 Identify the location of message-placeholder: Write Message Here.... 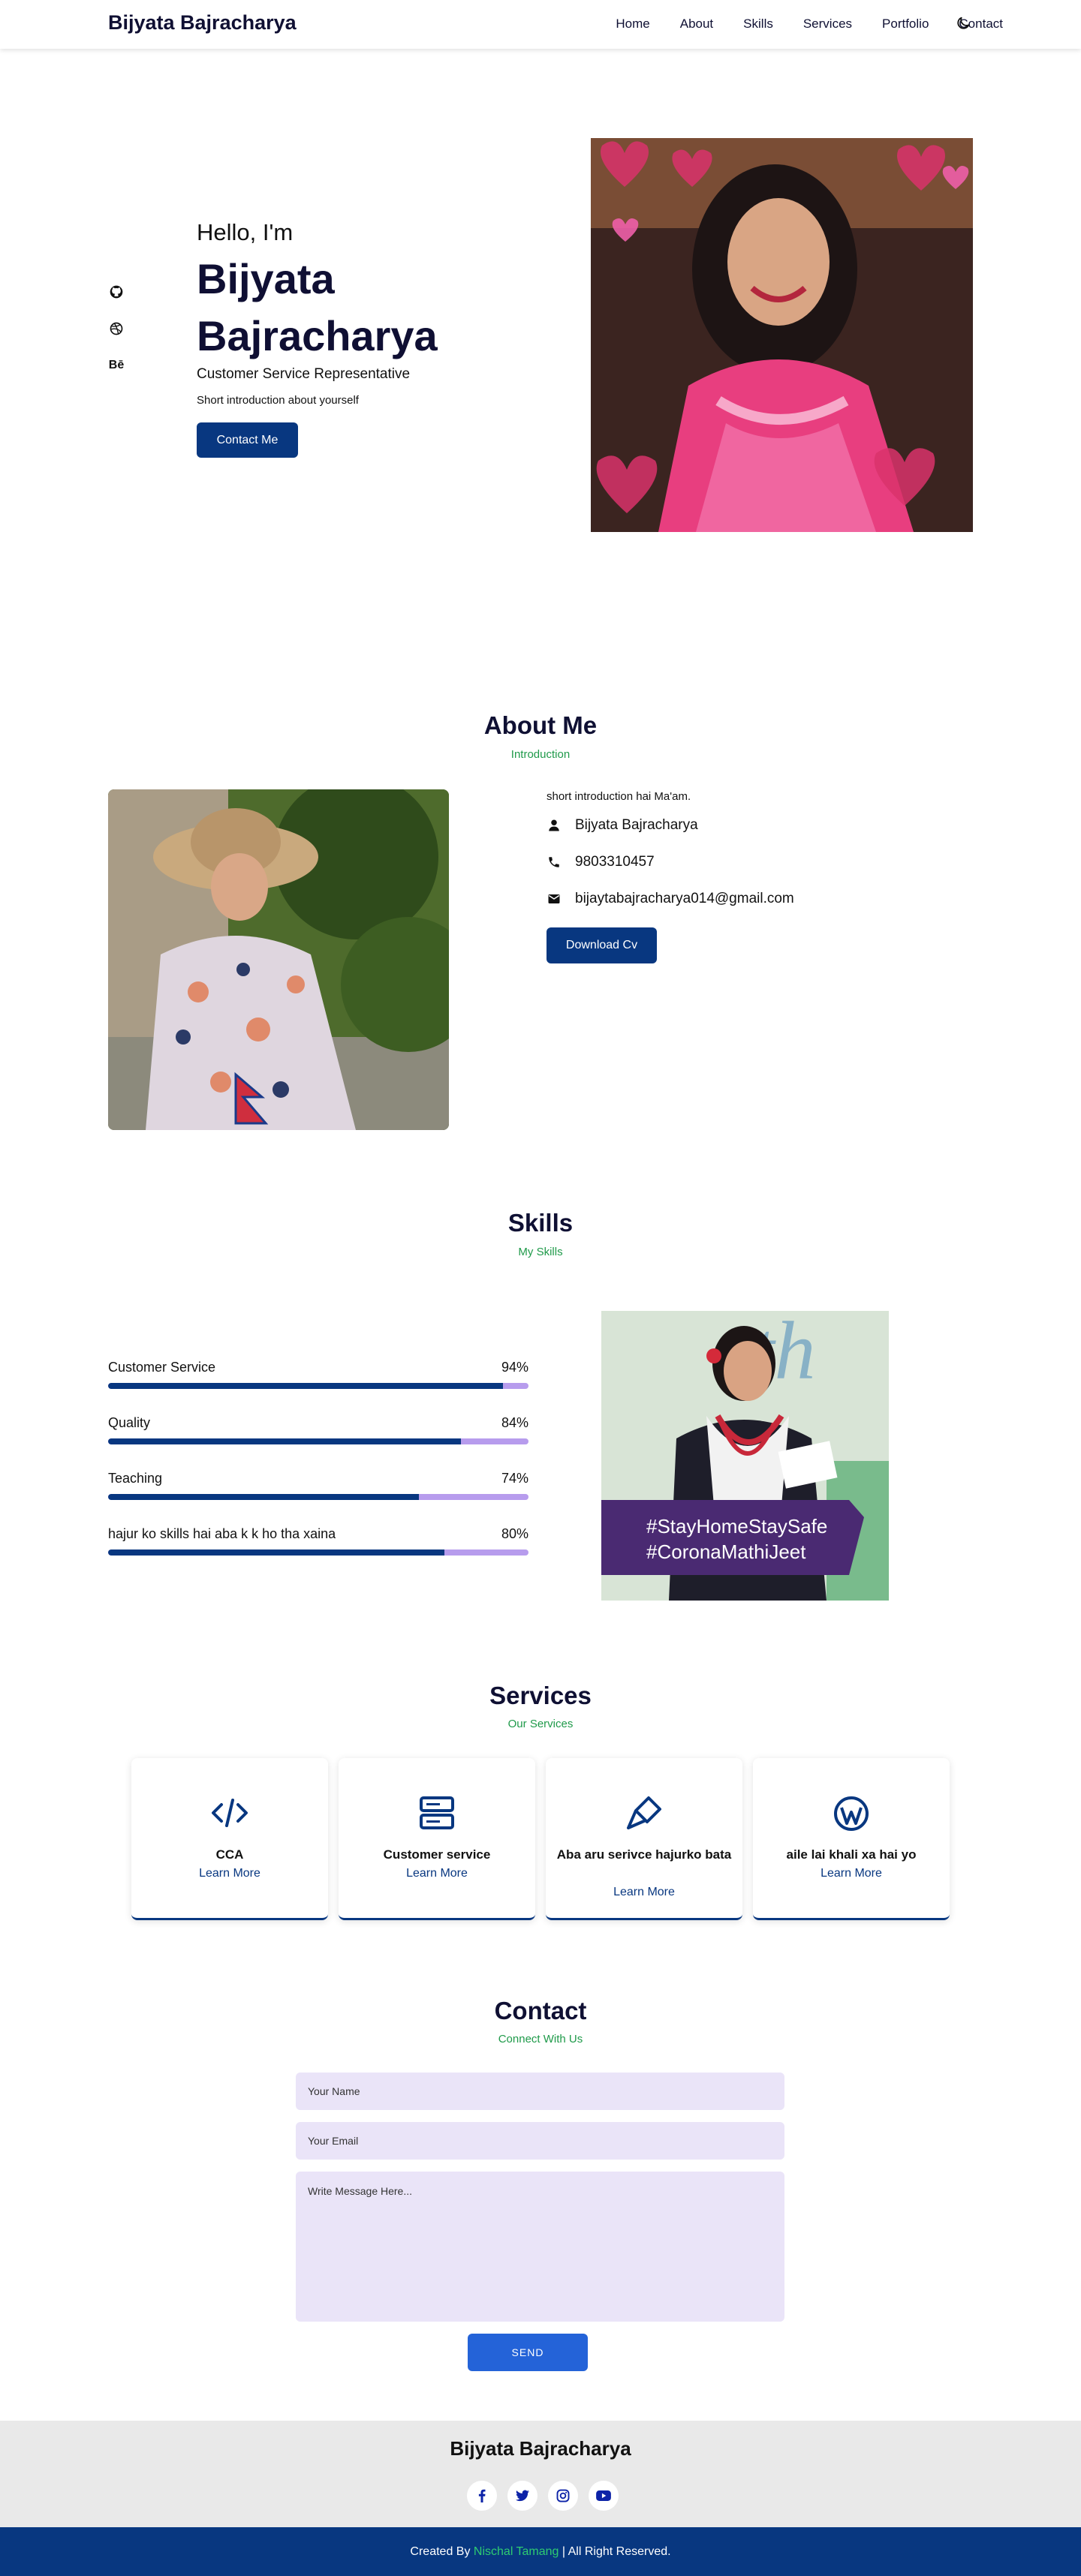
(360, 2191).